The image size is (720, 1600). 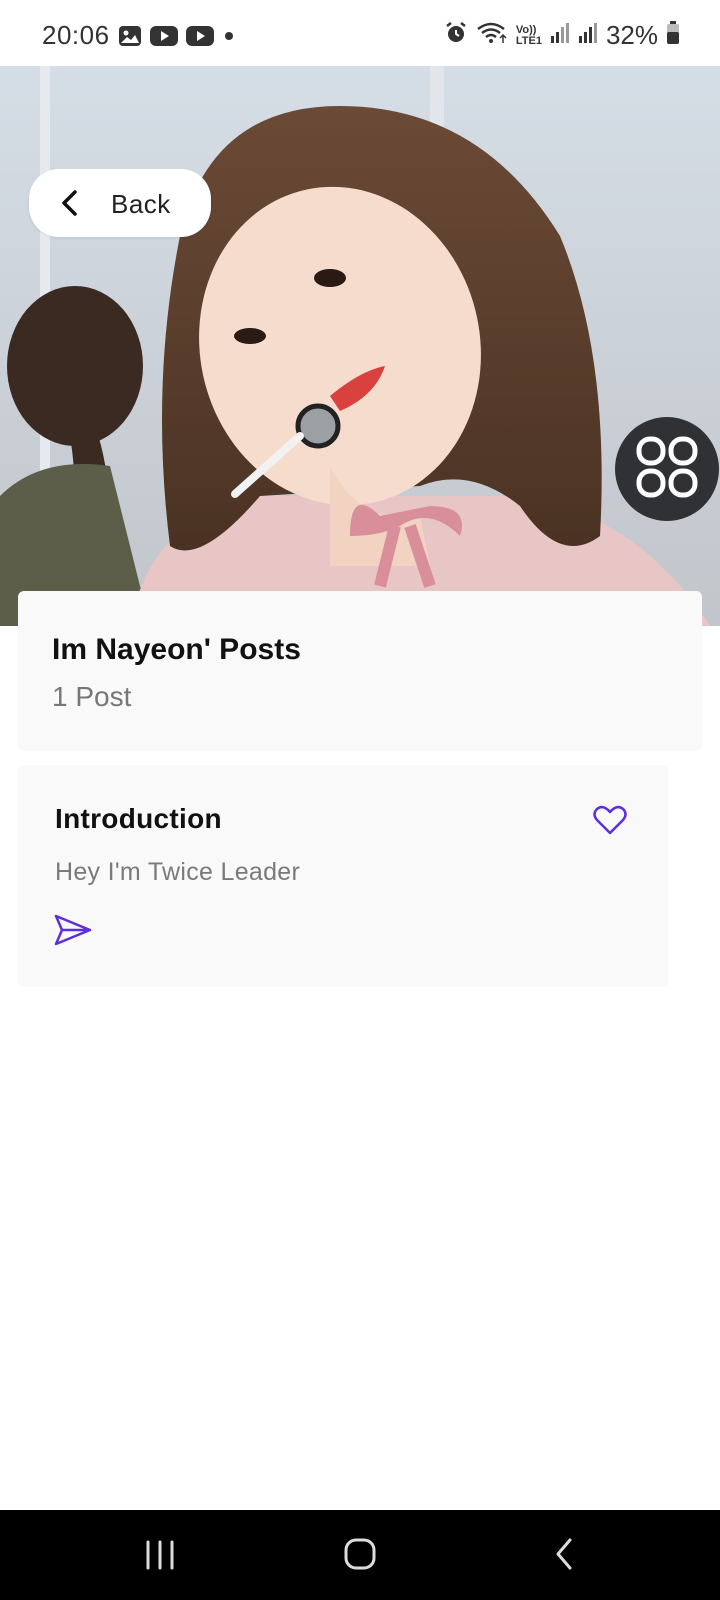 I want to click on back-button: Back, so click(x=120, y=203).